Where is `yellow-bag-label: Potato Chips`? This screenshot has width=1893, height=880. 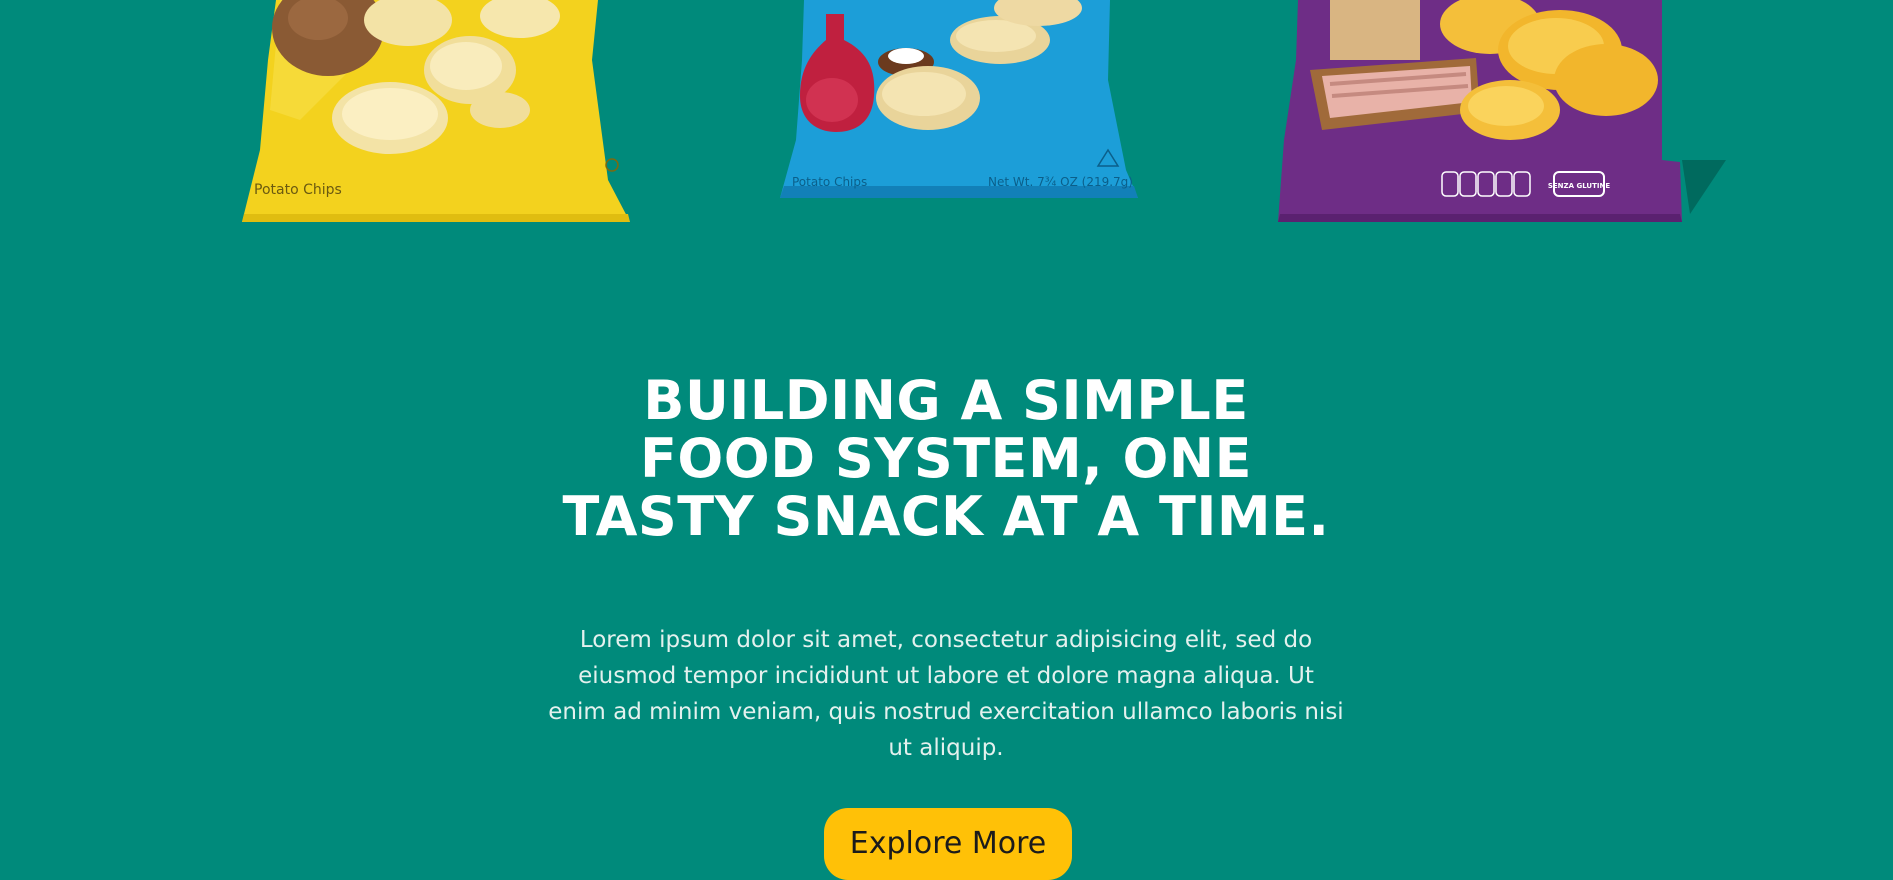 yellow-bag-label: Potato Chips is located at coordinates (298, 190).